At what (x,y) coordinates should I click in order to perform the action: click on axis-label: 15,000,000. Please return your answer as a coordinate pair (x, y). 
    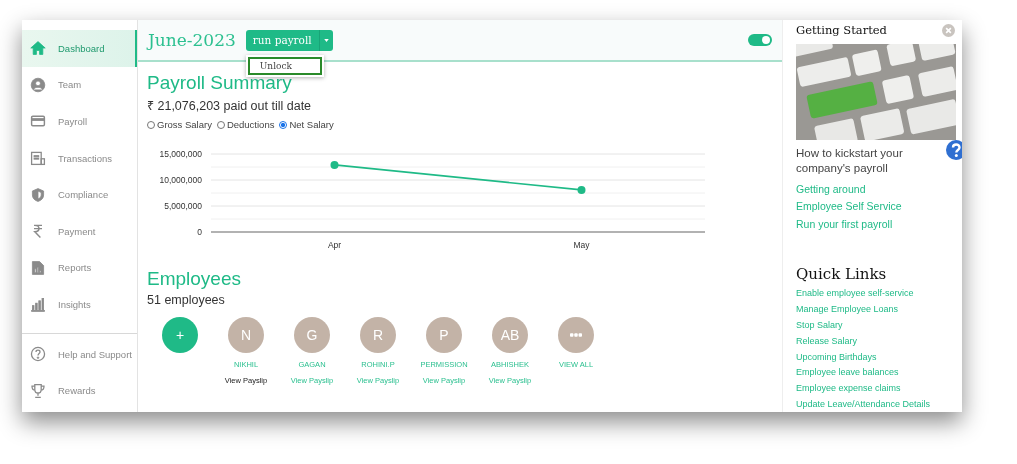
    Looking at the image, I should click on (180, 154).